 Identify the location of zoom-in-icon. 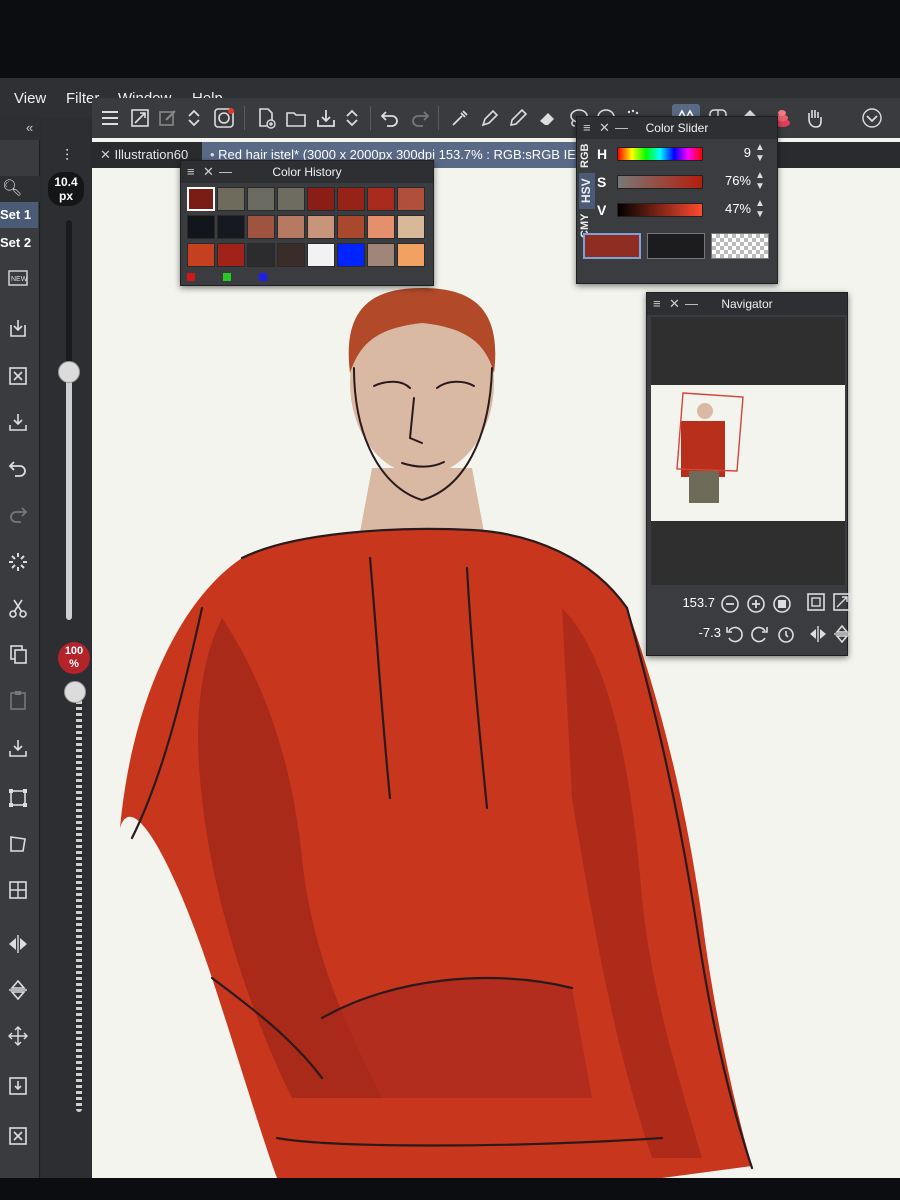
(756, 604).